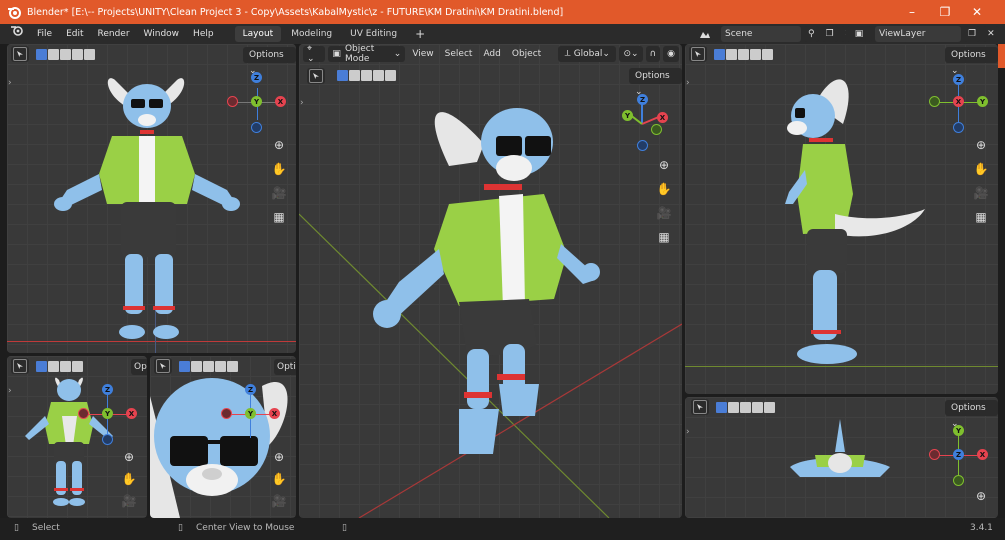  Describe the element at coordinates (162, 34) in the screenshot. I see `menu-window: Window` at that location.